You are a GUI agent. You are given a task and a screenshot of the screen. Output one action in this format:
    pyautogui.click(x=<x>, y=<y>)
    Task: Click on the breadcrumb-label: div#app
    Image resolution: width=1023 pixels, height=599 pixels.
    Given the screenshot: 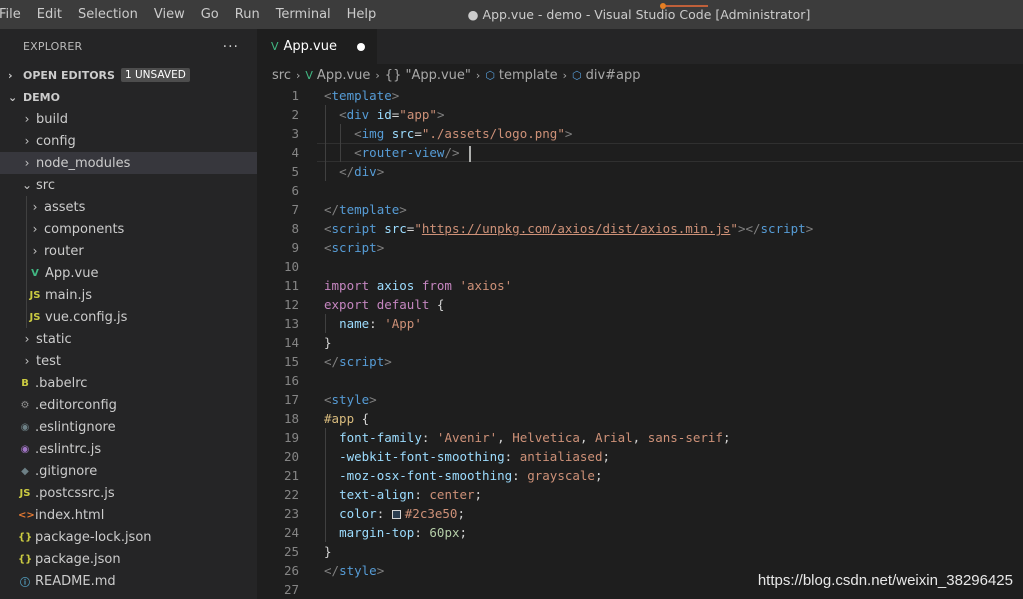 What is the action you would take?
    pyautogui.click(x=613, y=75)
    